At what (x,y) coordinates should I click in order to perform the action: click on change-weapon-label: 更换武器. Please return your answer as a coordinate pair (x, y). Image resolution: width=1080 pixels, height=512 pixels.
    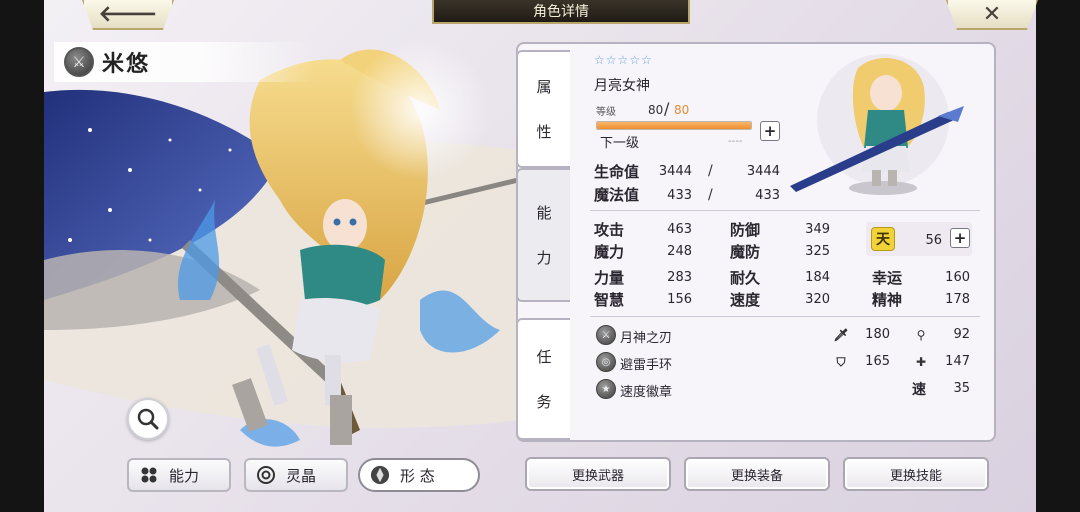
    Looking at the image, I should click on (597, 476).